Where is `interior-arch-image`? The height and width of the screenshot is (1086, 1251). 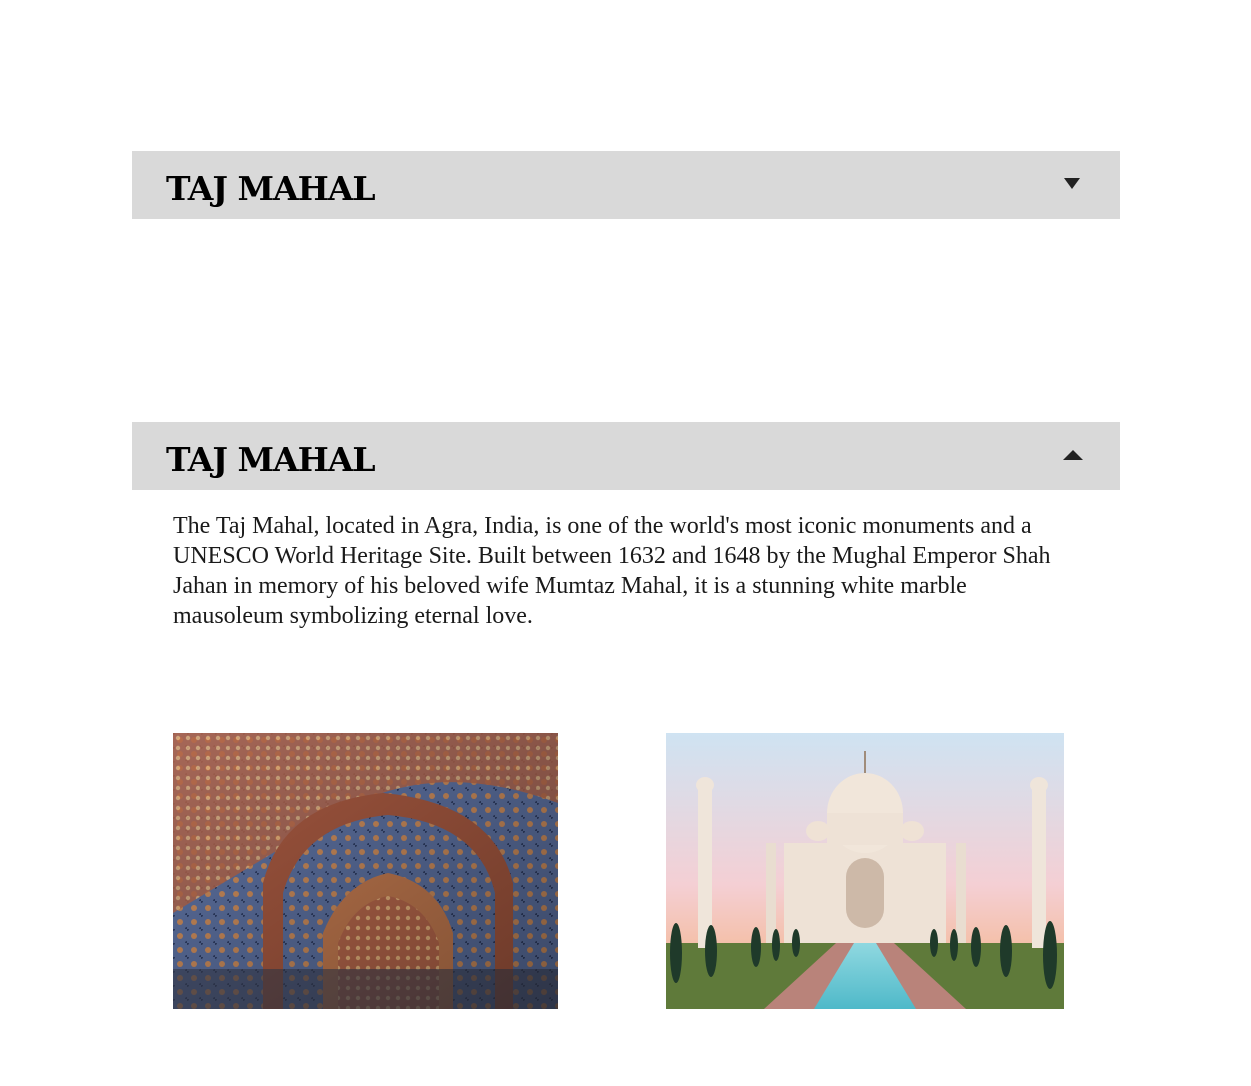 interior-arch-image is located at coordinates (365, 871).